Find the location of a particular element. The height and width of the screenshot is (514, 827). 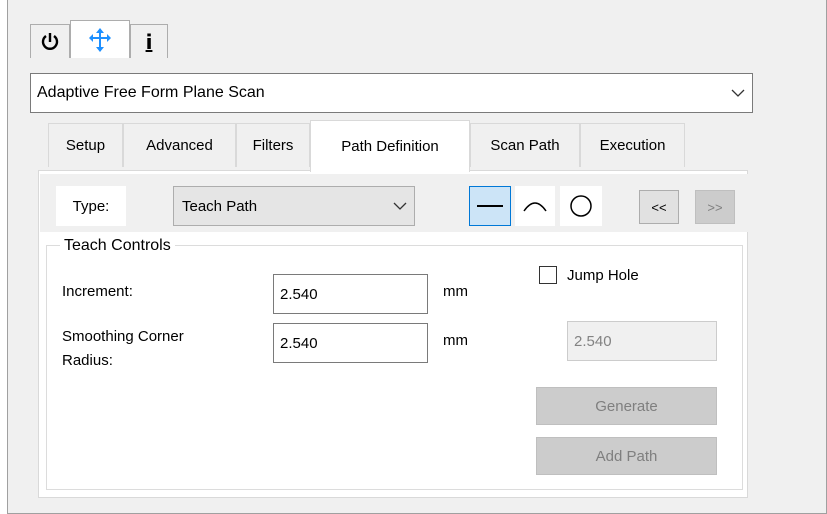

arc-icon is located at coordinates (535, 207).